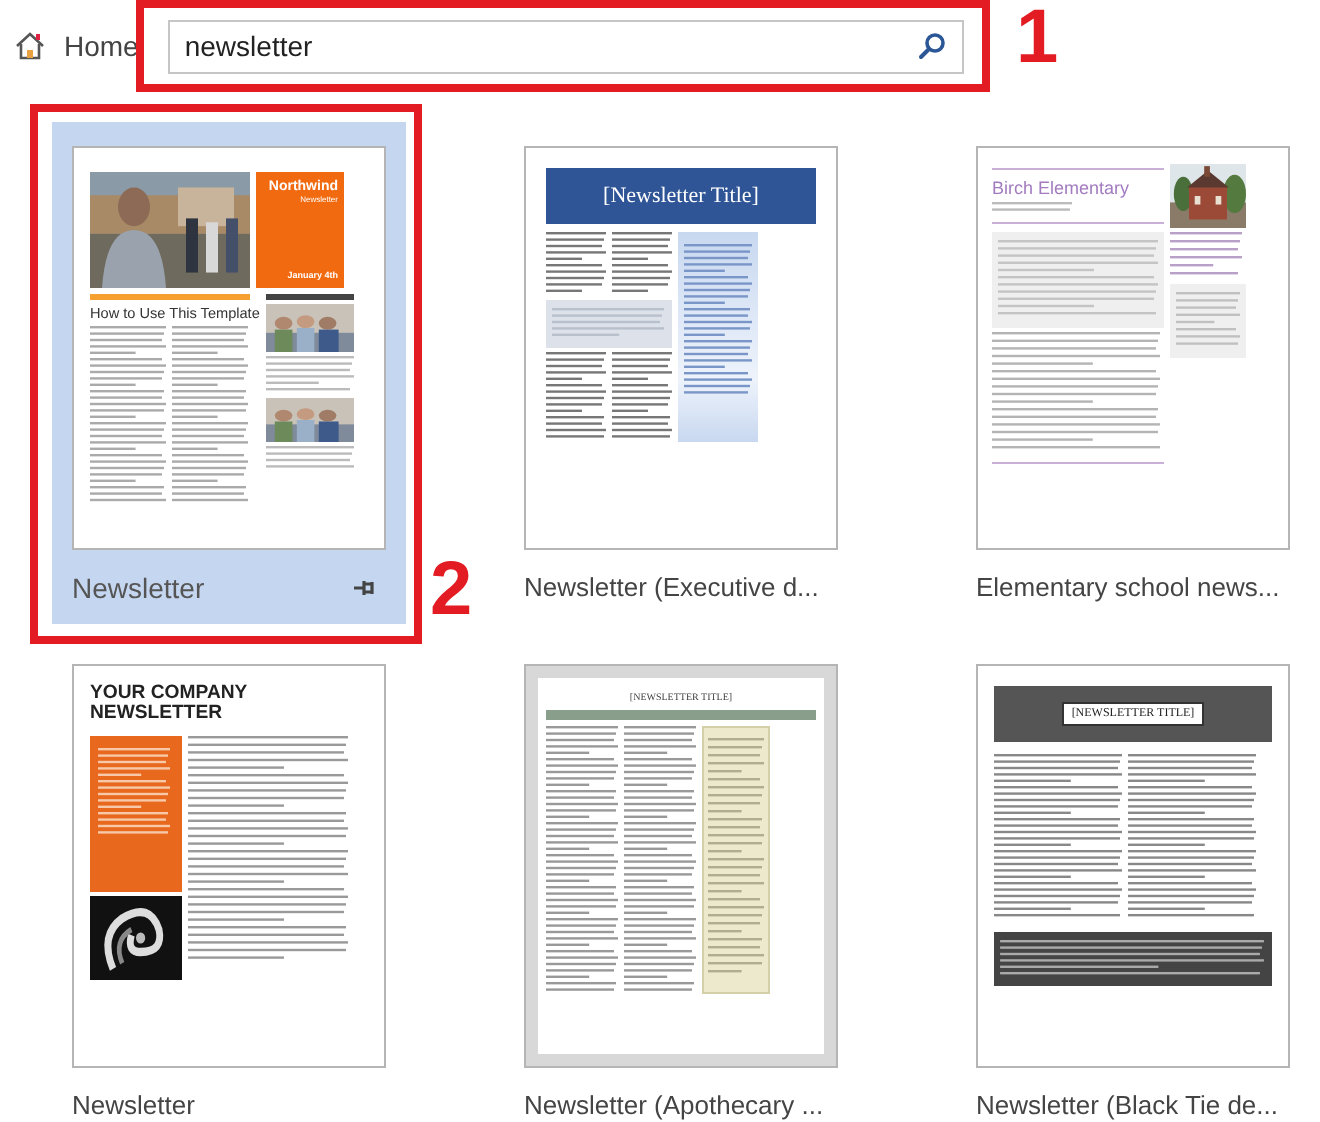 This screenshot has width=1320, height=1122. I want to click on home-link: Home, so click(101, 46).